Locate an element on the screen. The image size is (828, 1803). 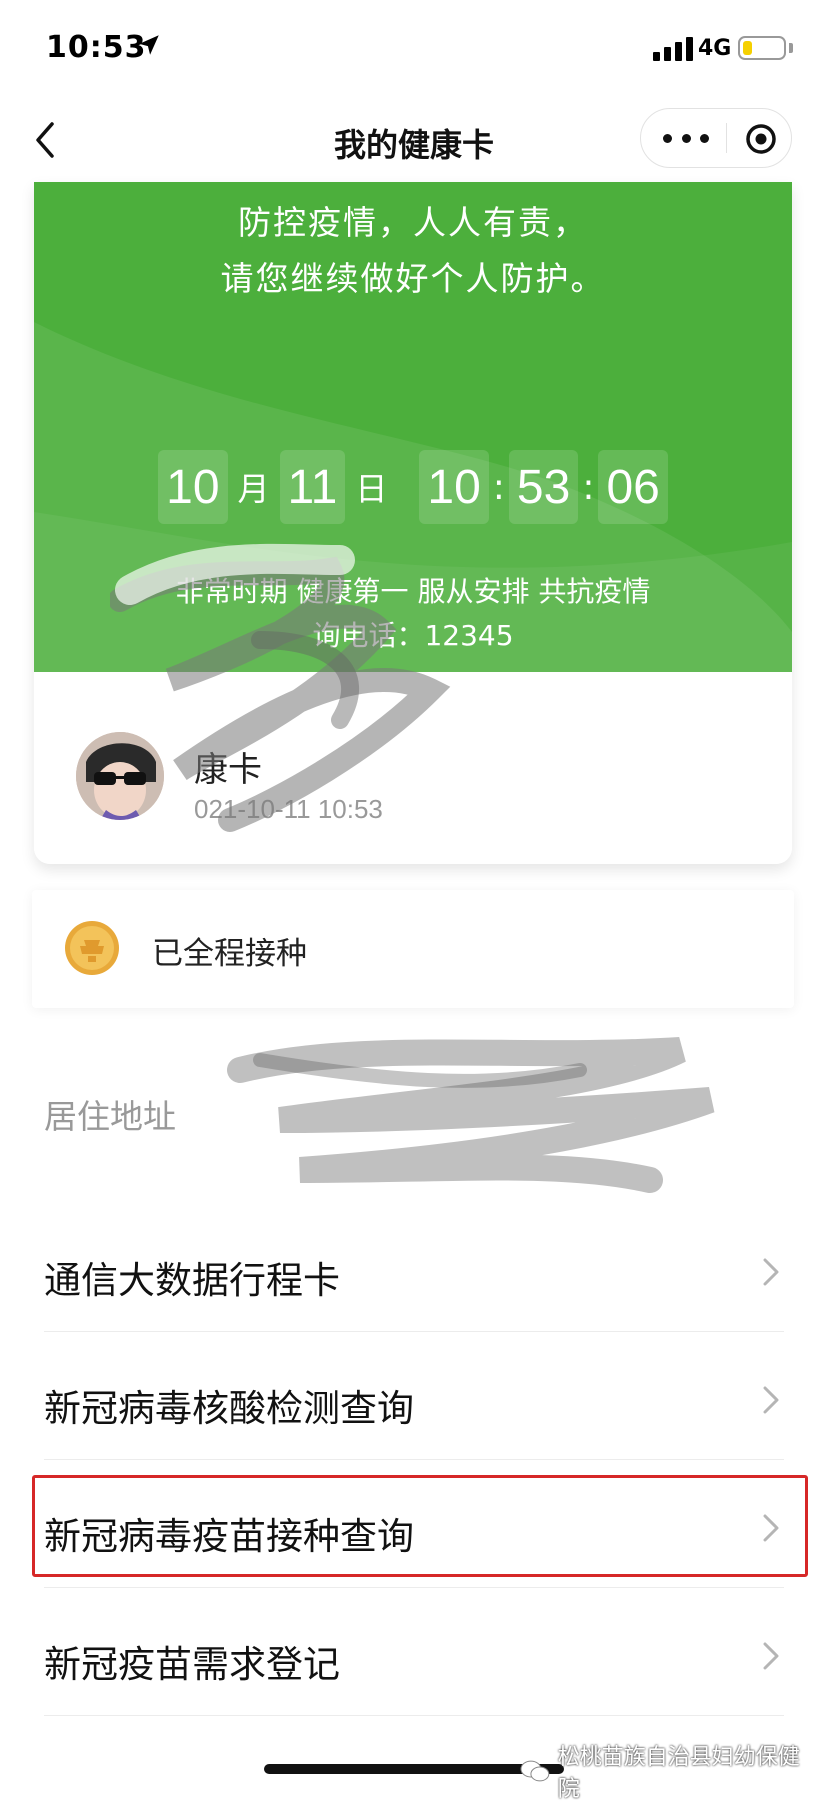
menu-item-label: 新冠病毒核酸检测查询 is located at coordinates (229, 1408).